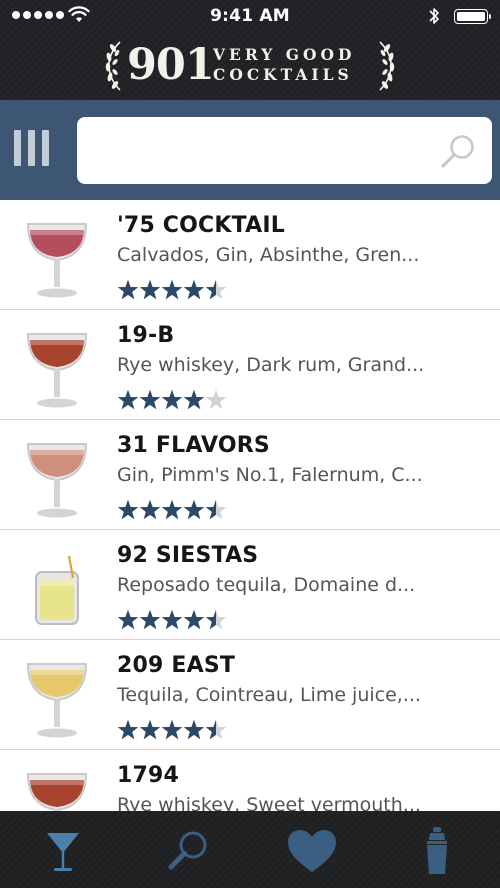  I want to click on cocktail-name: 209 EAST, so click(176, 665).